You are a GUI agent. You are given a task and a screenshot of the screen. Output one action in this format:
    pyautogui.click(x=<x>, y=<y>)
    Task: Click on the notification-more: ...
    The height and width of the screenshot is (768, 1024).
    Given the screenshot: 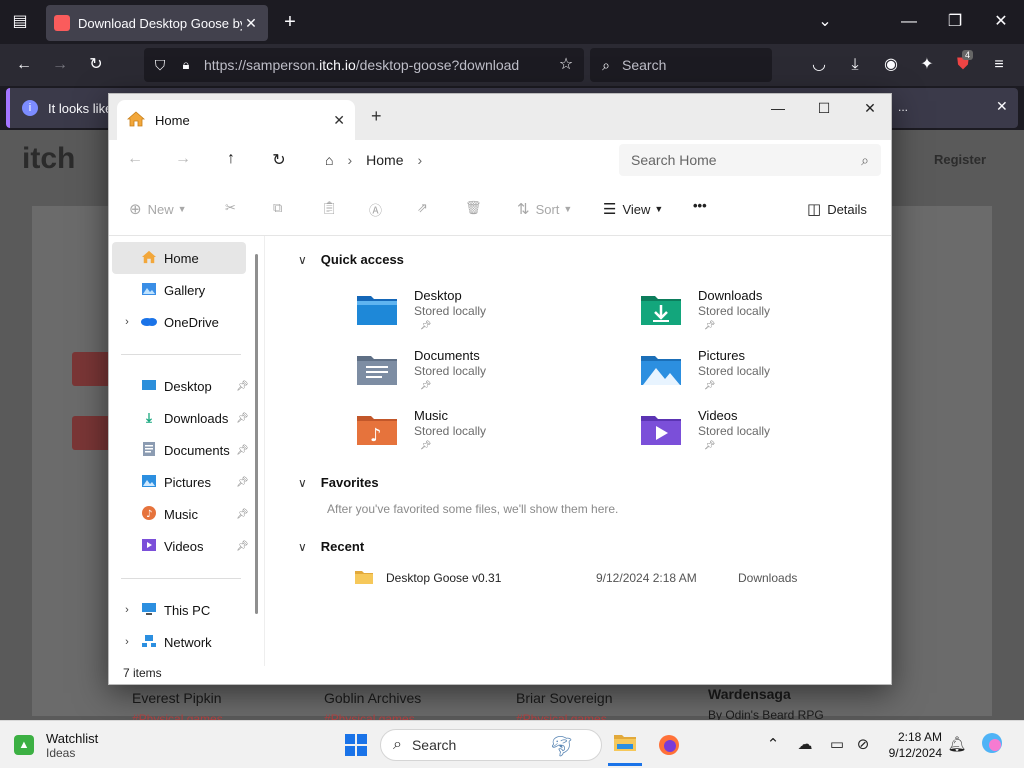 What is the action you would take?
    pyautogui.click(x=903, y=107)
    